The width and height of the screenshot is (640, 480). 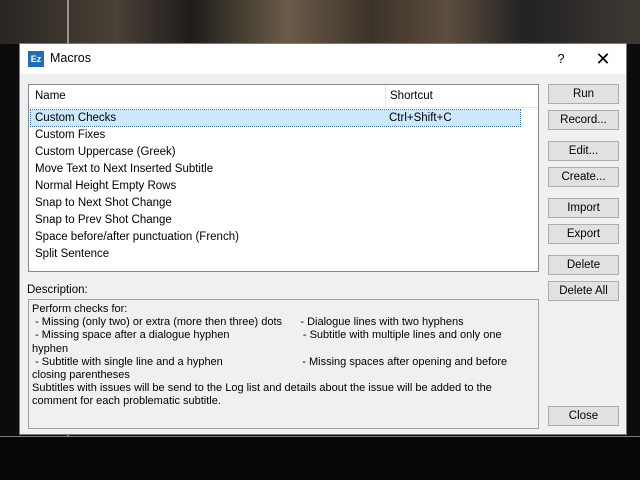 I want to click on macro-name: Snap to Prev Shot Change, so click(x=103, y=220).